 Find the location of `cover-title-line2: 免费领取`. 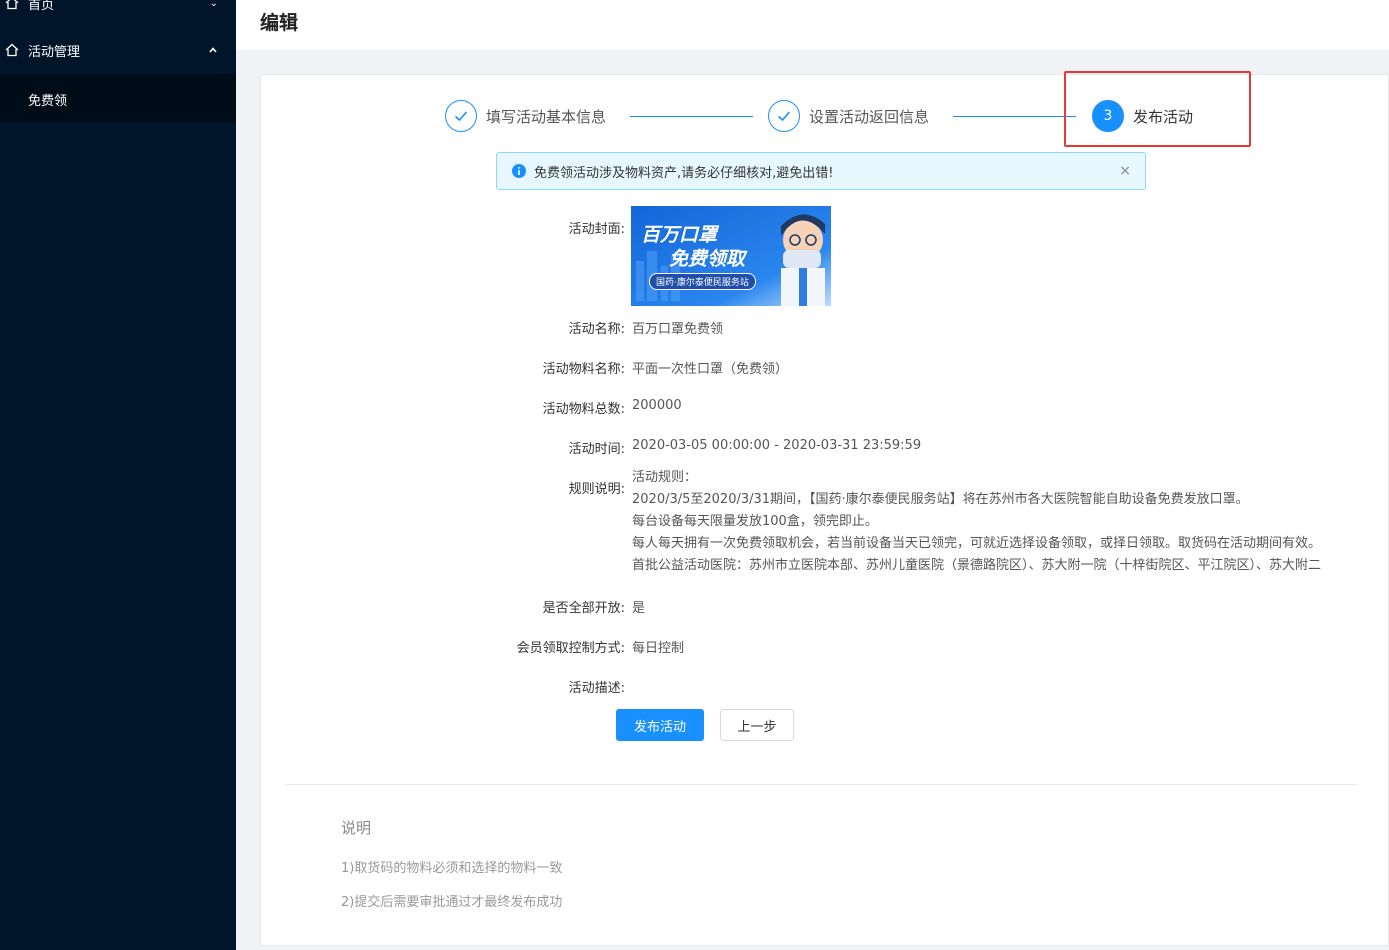

cover-title-line2: 免费领取 is located at coordinates (707, 259).